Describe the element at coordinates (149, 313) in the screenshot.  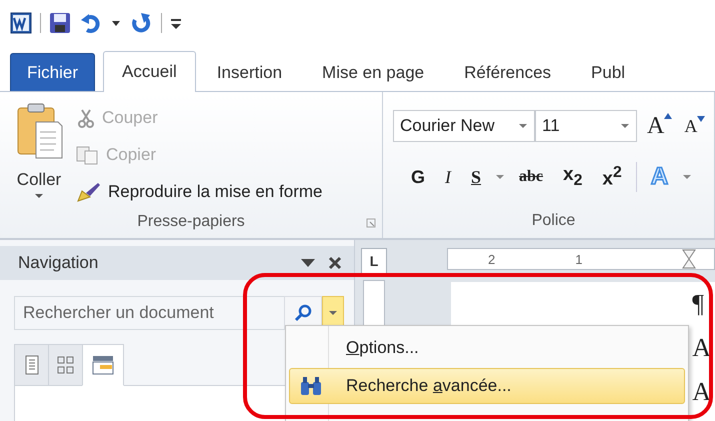
I see `search-field: Rechercher un document` at that location.